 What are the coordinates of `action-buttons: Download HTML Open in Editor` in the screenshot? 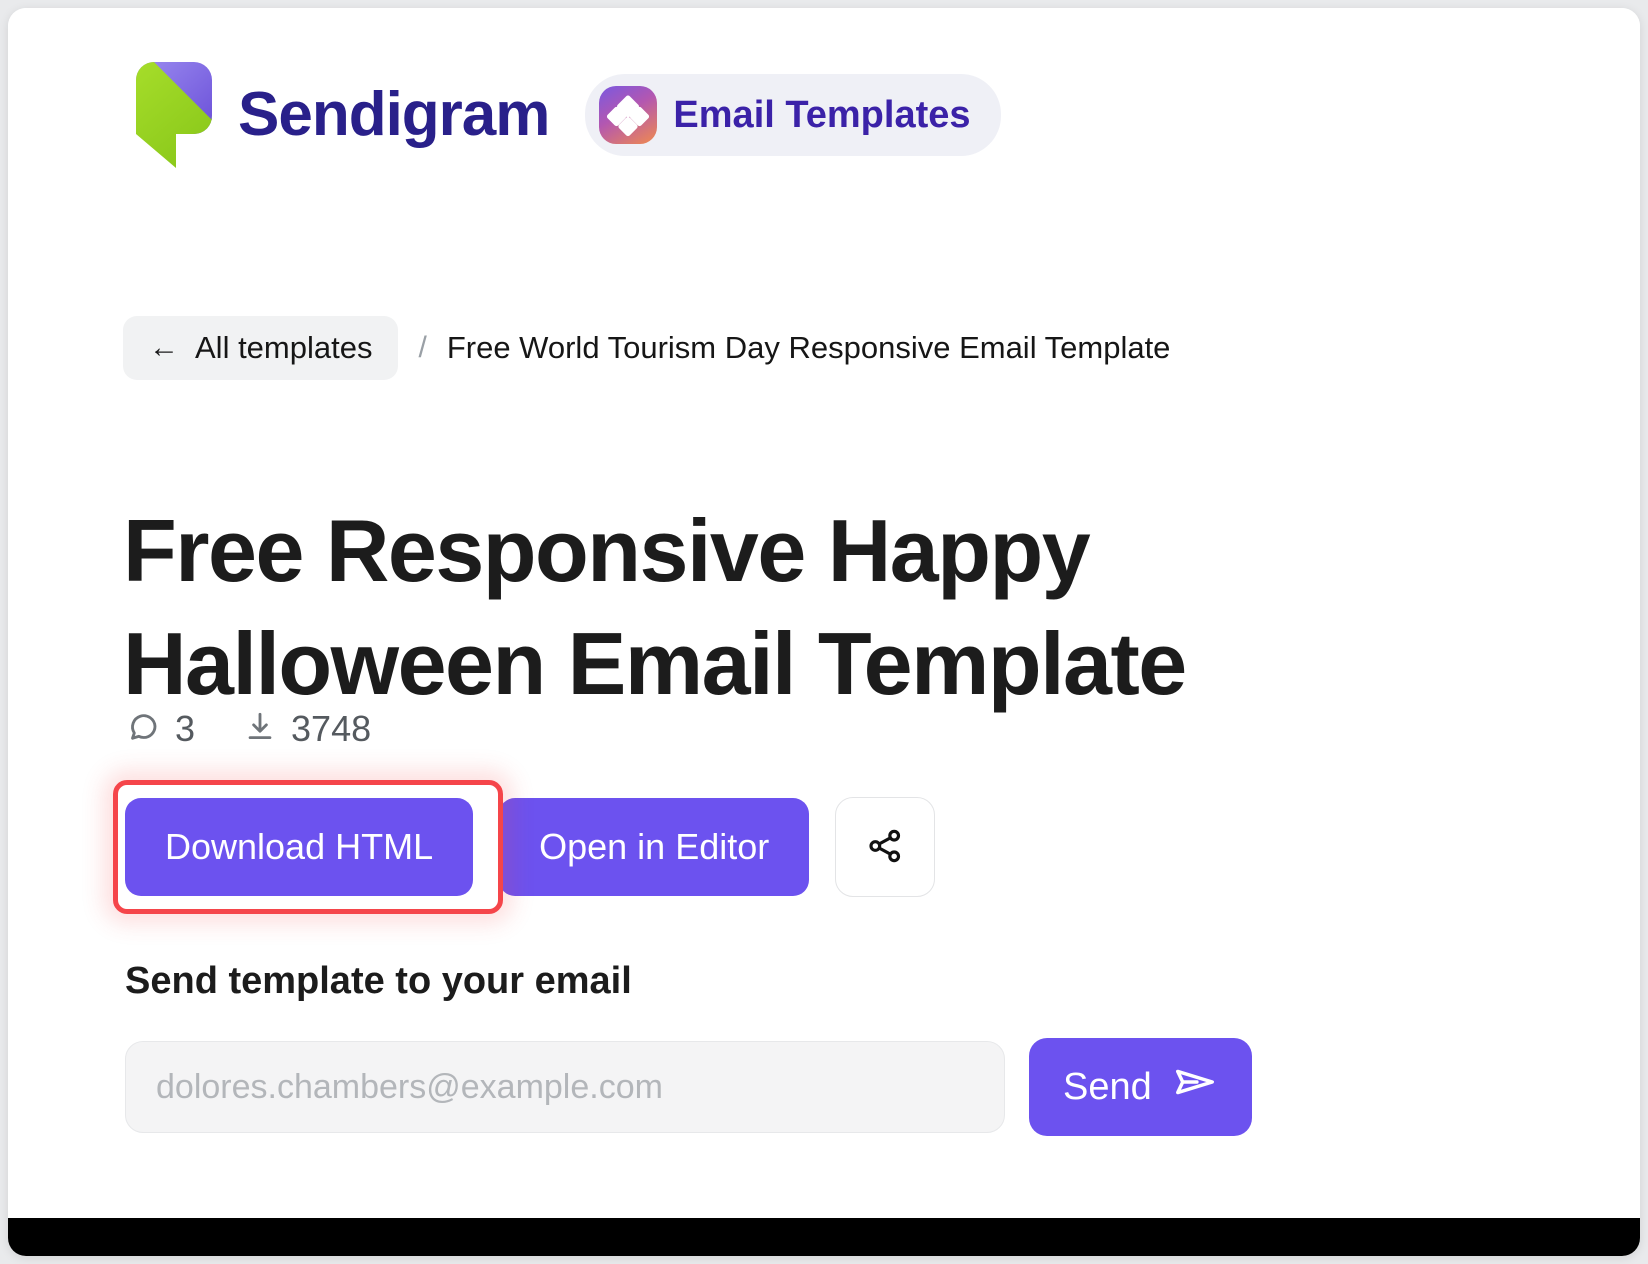 It's located at (530, 847).